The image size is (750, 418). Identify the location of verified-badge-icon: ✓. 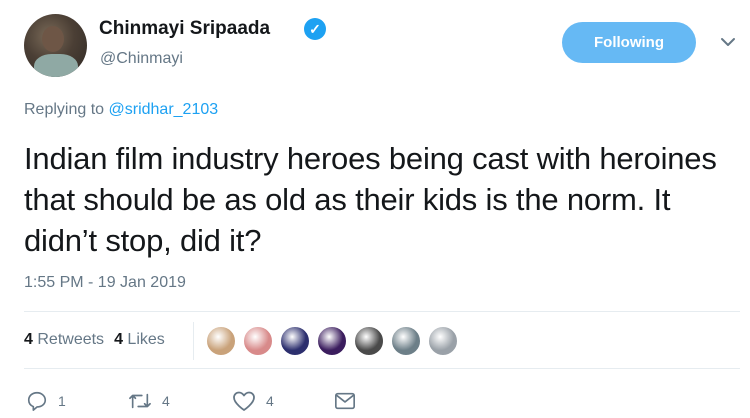
(315, 29).